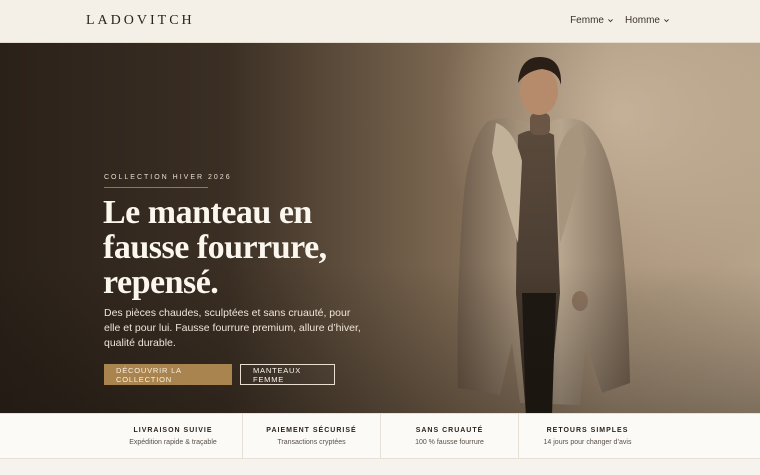 This screenshot has width=760, height=475. I want to click on next-section-edge, so click(380, 467).